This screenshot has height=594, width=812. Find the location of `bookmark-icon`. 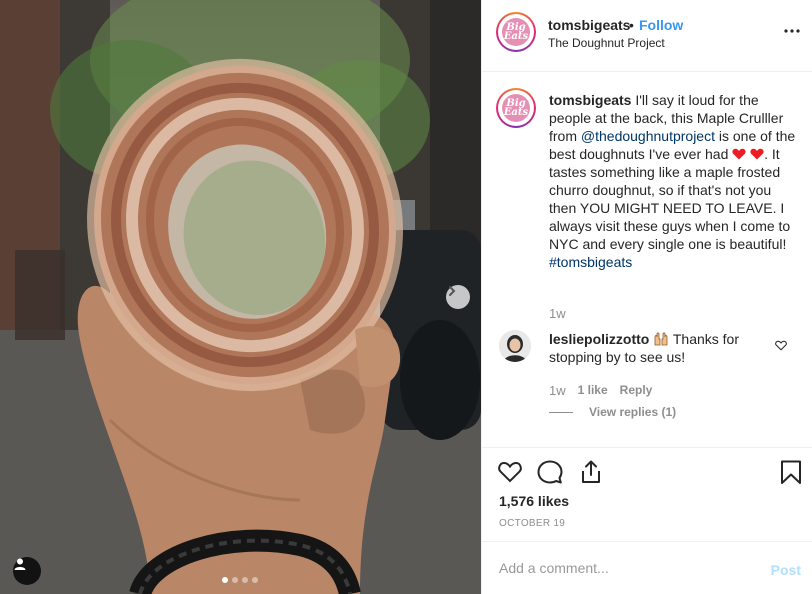

bookmark-icon is located at coordinates (791, 472).